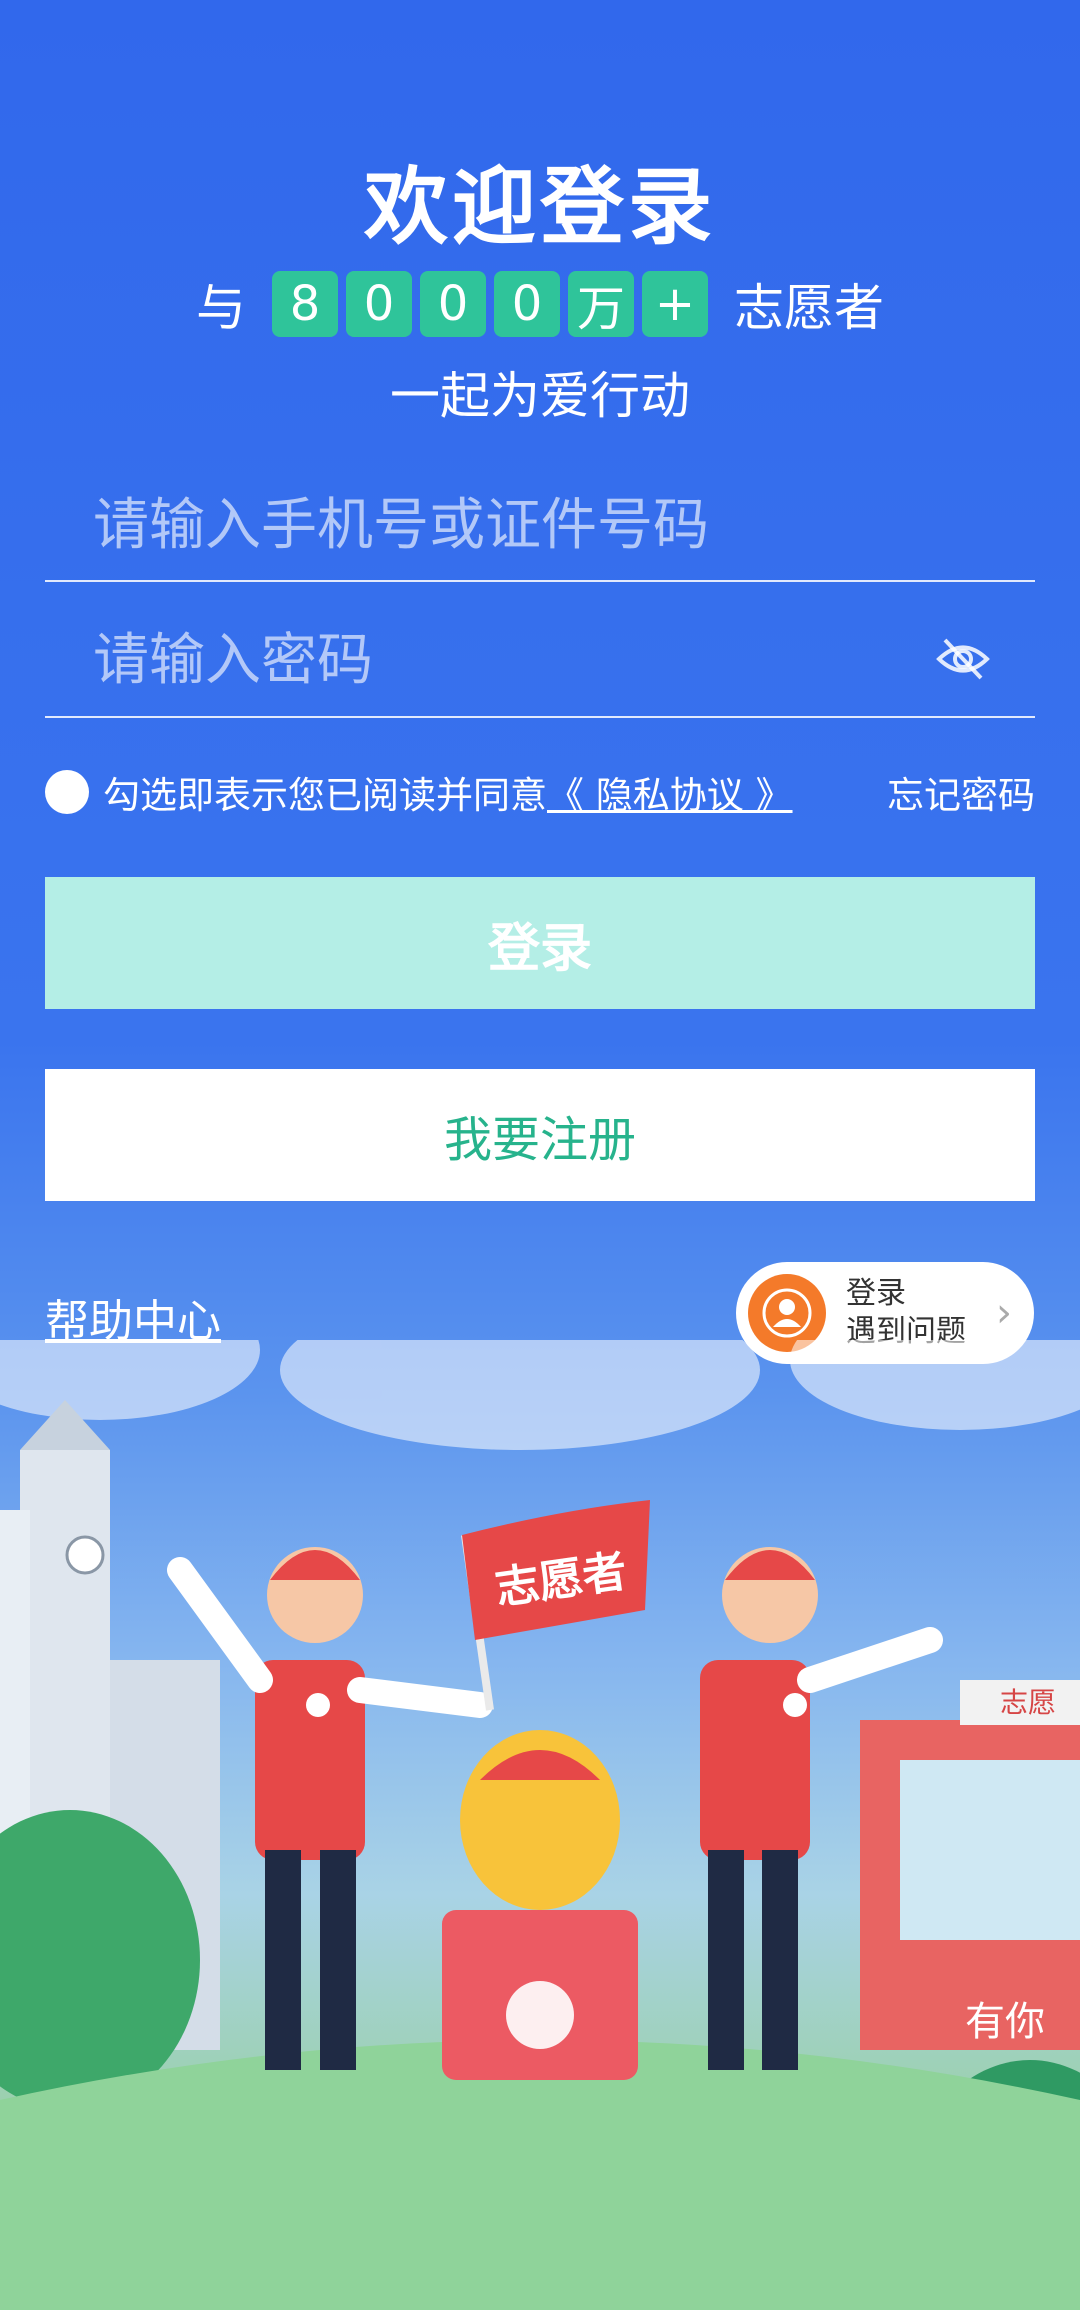  I want to click on eye-hidden-icon, so click(963, 659).